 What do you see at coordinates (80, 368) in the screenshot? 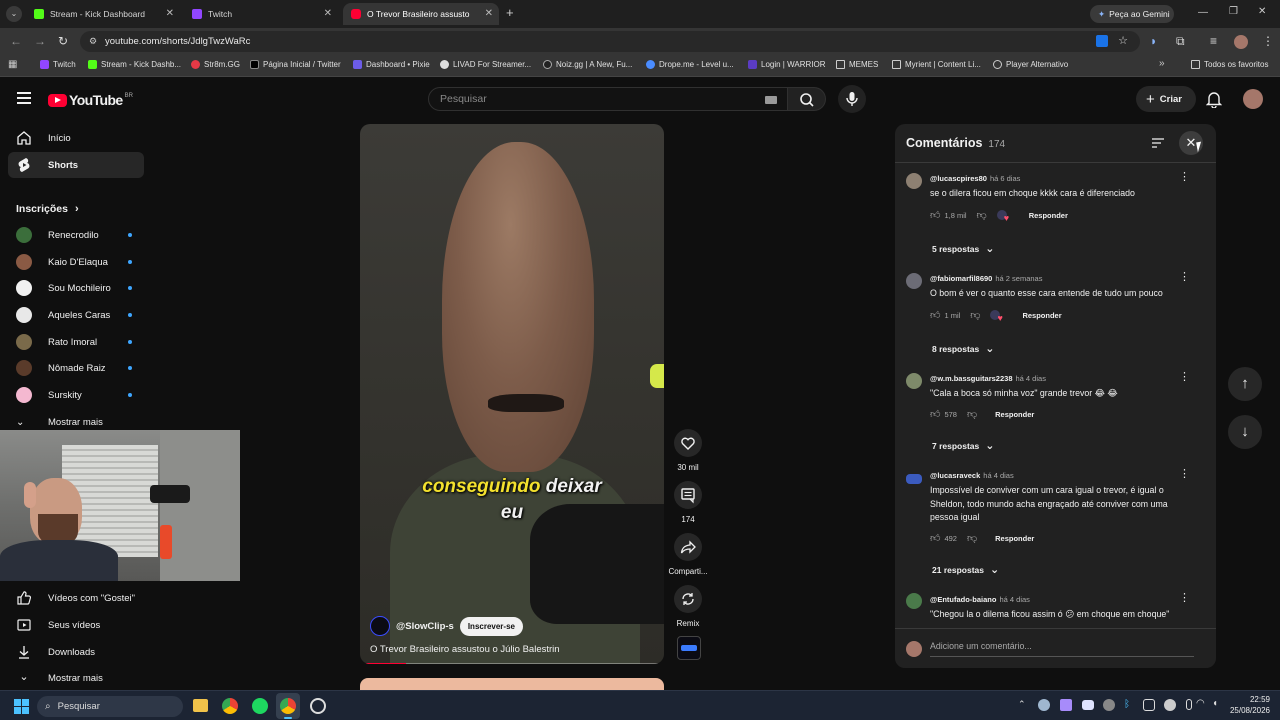
I see `subscription-item: Nômade Raiz` at bounding box center [80, 368].